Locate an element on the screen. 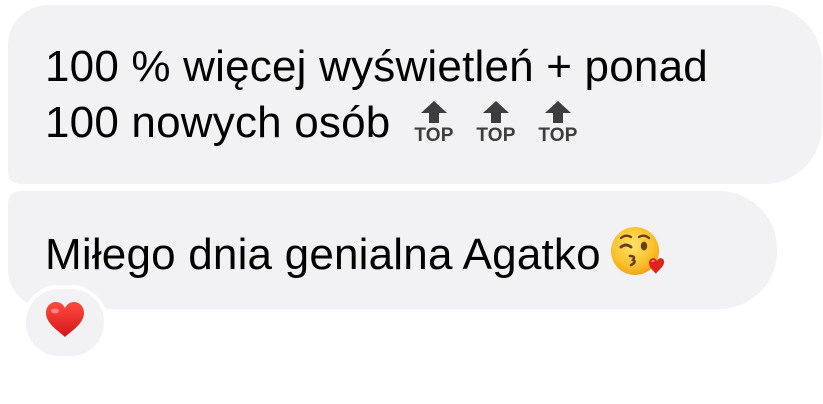 Image resolution: width=823 pixels, height=404 pixels. message-text-line-2-content: 100 nowych osób is located at coordinates (218, 122).